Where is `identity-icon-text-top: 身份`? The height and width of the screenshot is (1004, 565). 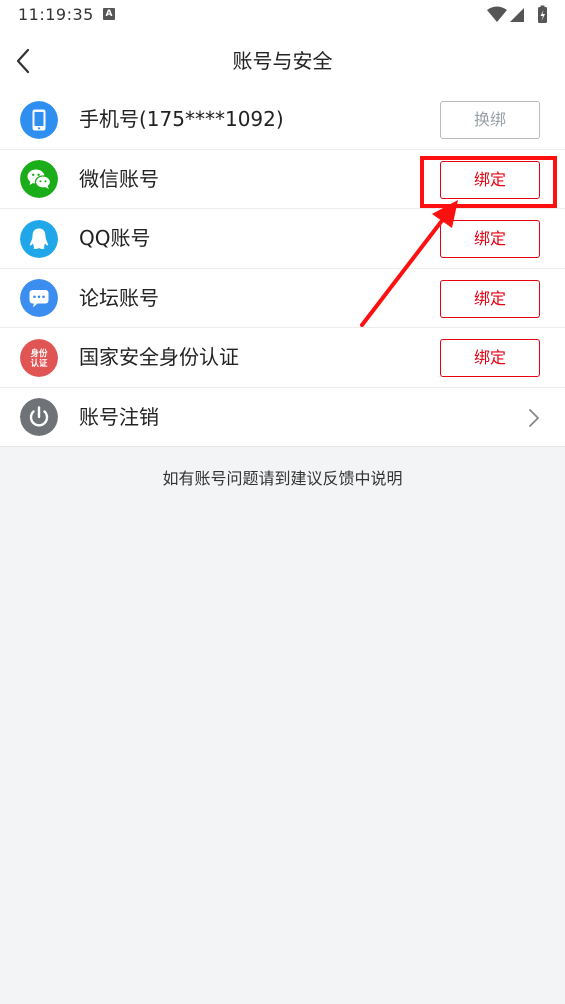
identity-icon-text-top: 身份 is located at coordinates (38, 353).